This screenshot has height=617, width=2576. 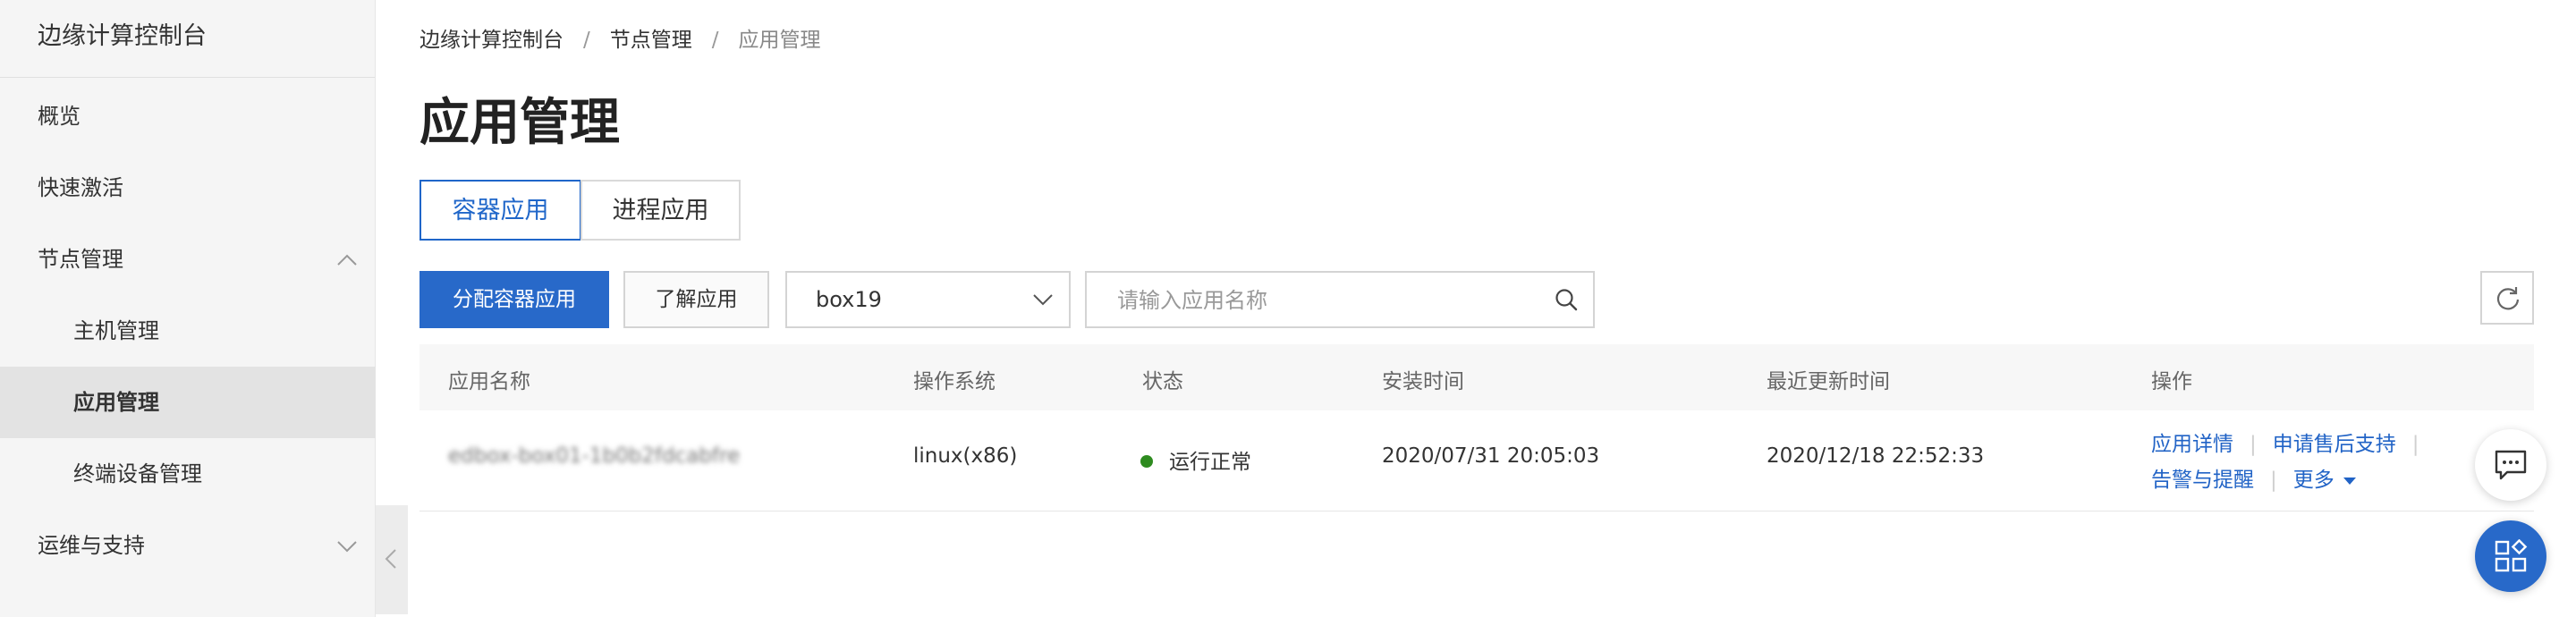 I want to click on status-cell: 运行正常, so click(x=1195, y=459).